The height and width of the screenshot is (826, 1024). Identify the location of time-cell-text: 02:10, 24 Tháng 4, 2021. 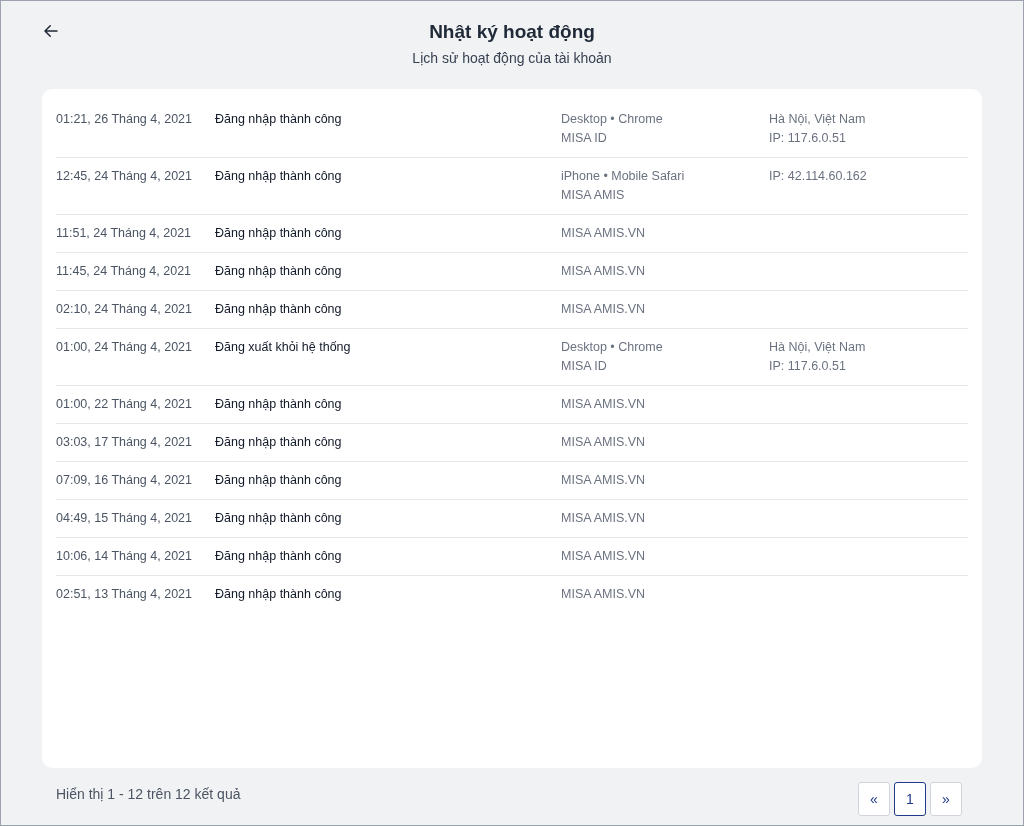
(124, 309).